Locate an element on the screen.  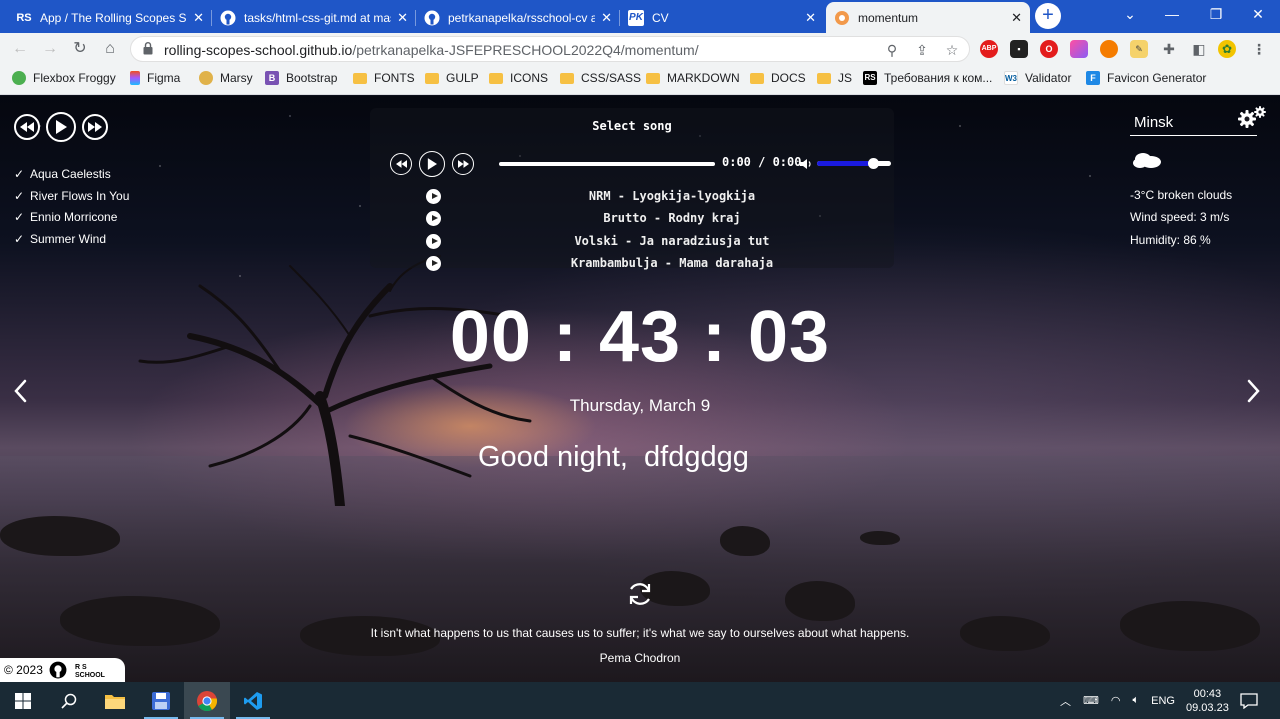
song-item: NRM - Lyogkija-lyogkija is located at coordinates (656, 197).